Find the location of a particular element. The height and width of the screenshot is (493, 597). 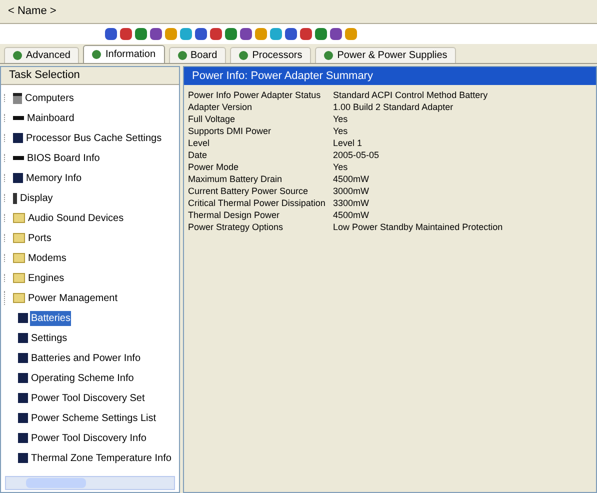

property-name: Level is located at coordinates (199, 143).